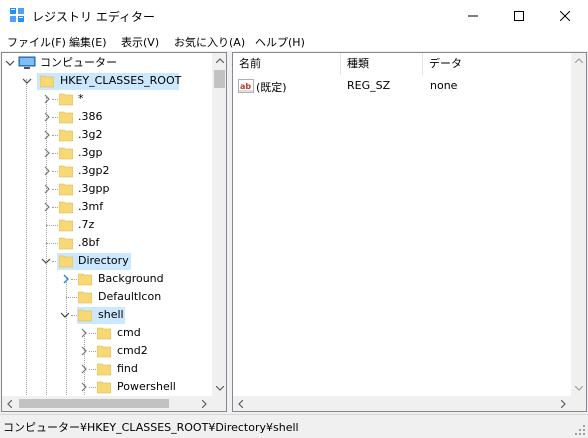 The width and height of the screenshot is (588, 438). I want to click on tree-item-cmd2: cmd2, so click(107, 351).